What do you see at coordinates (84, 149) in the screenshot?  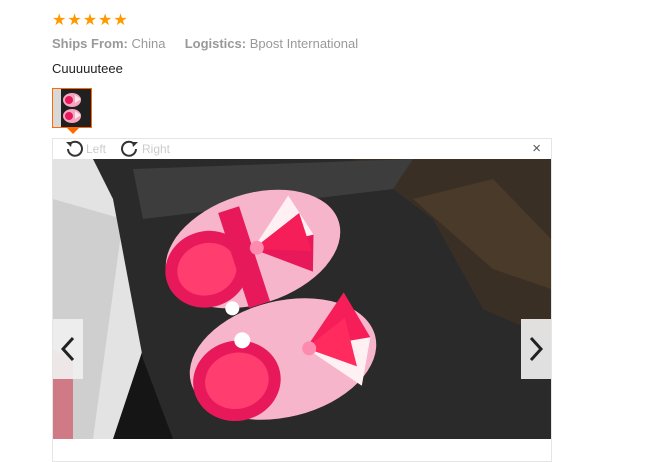 I see `rotate-left-button: Left` at bounding box center [84, 149].